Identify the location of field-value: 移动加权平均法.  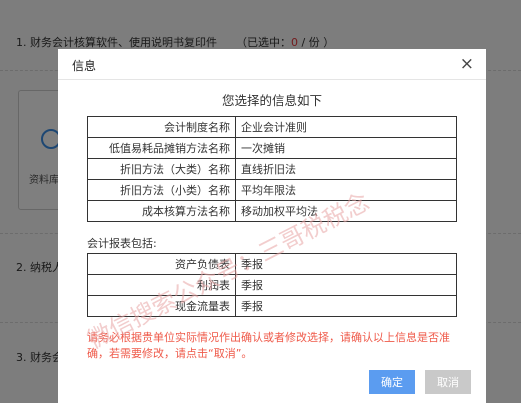
(346, 211).